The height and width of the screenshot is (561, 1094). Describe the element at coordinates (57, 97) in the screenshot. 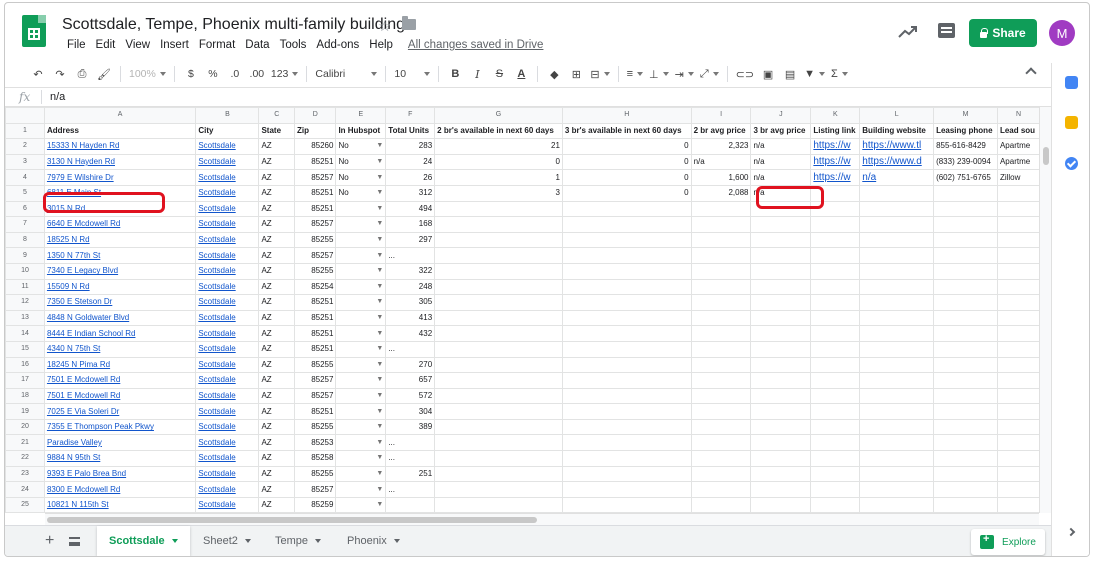

I see `formula-input: n/a` at that location.